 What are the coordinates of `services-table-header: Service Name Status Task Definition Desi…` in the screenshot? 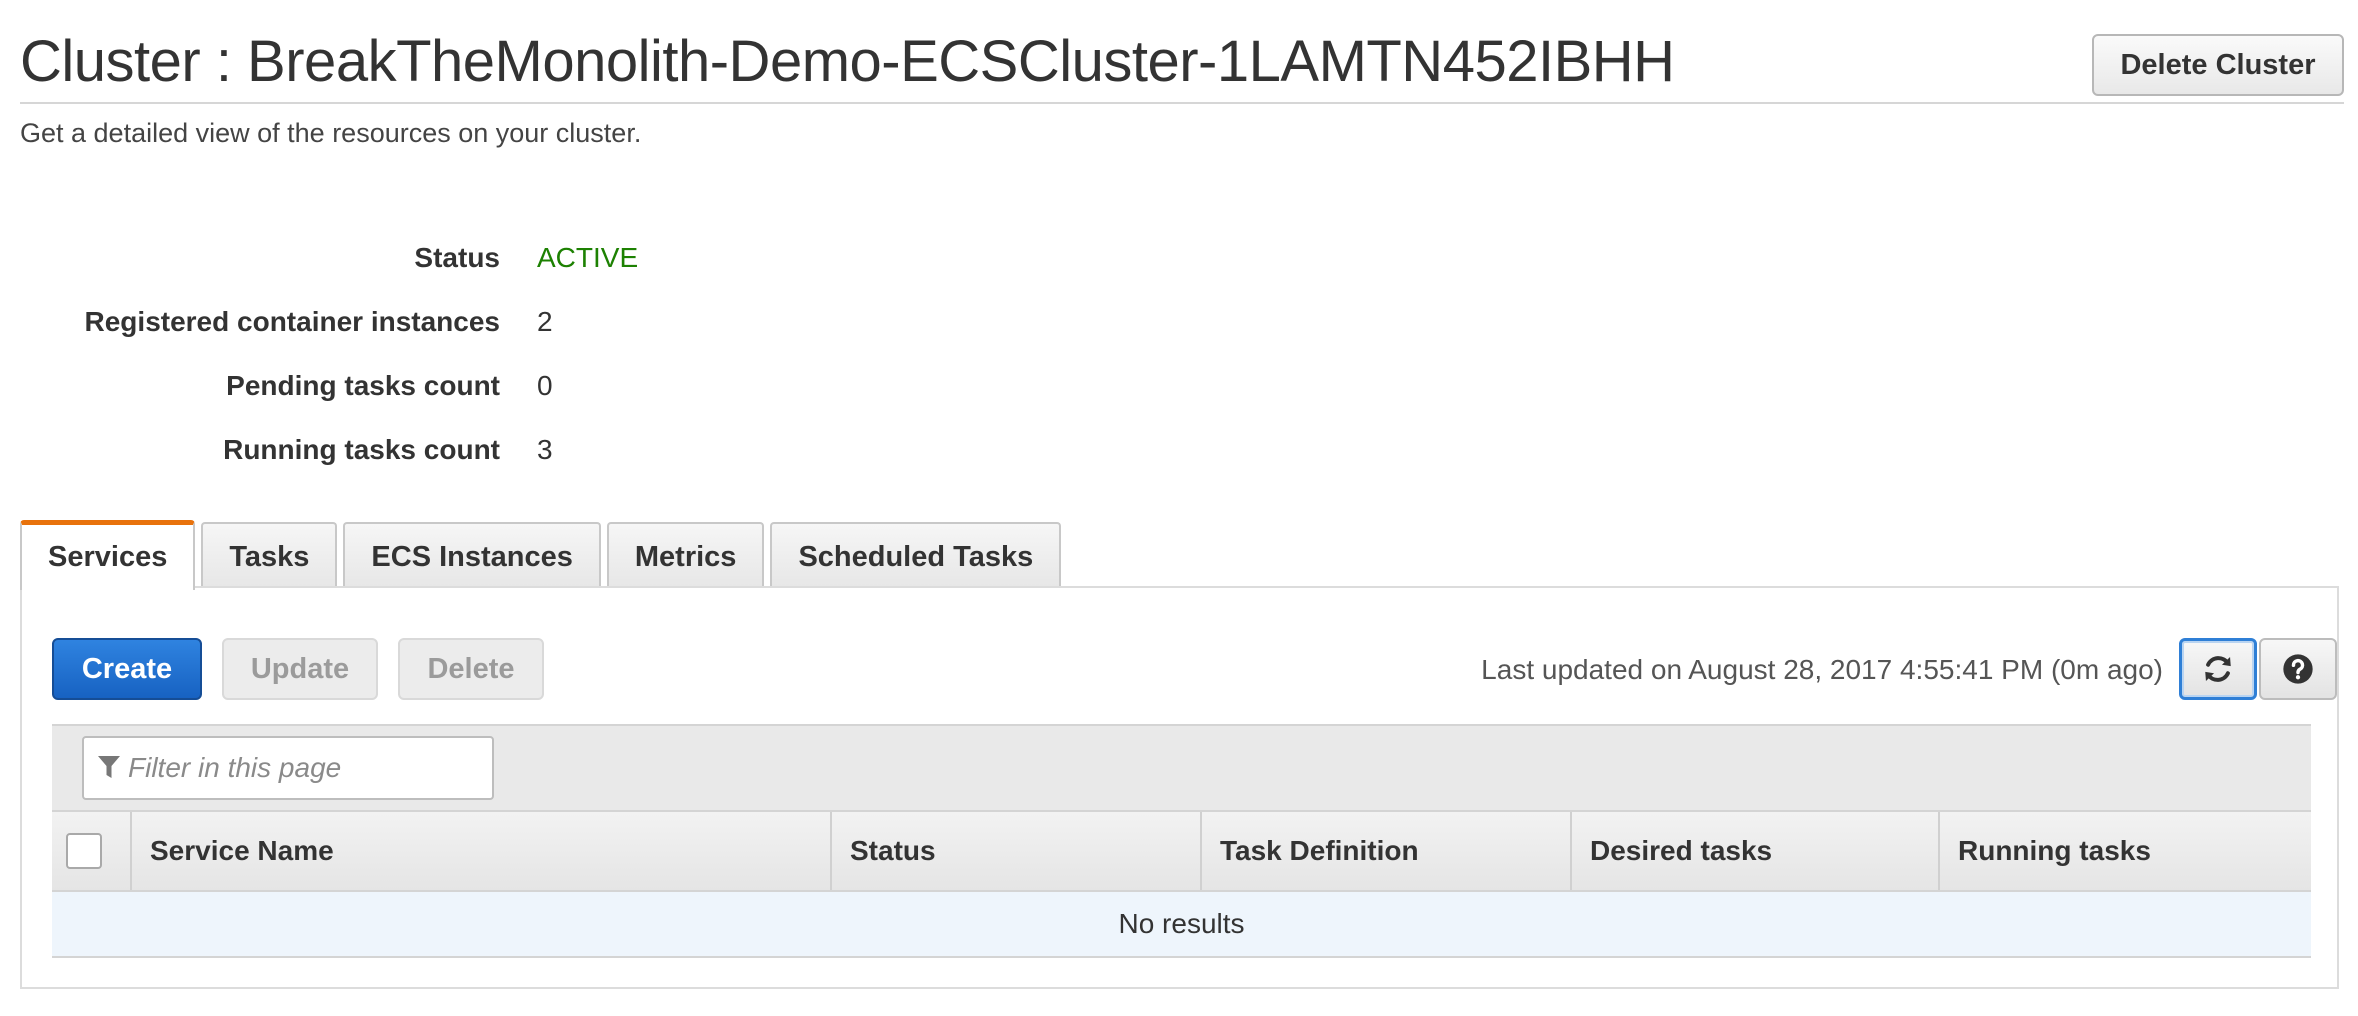 It's located at (1181, 851).